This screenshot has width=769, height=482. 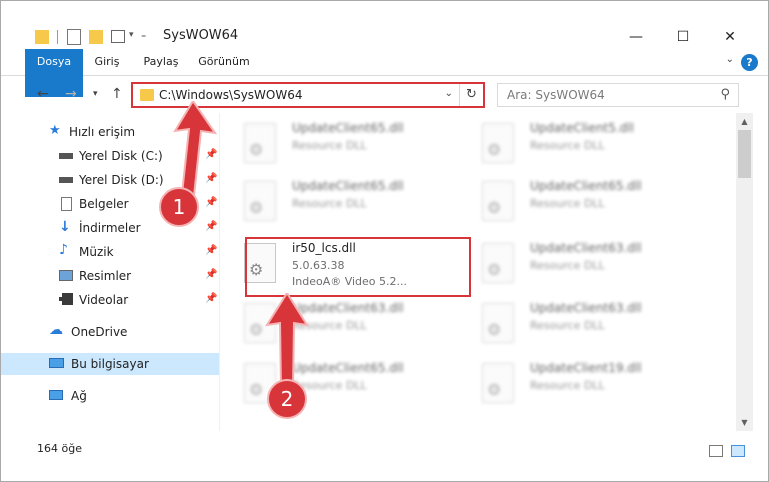 What do you see at coordinates (384, 449) in the screenshot?
I see `status-bar: 164 öğe` at bounding box center [384, 449].